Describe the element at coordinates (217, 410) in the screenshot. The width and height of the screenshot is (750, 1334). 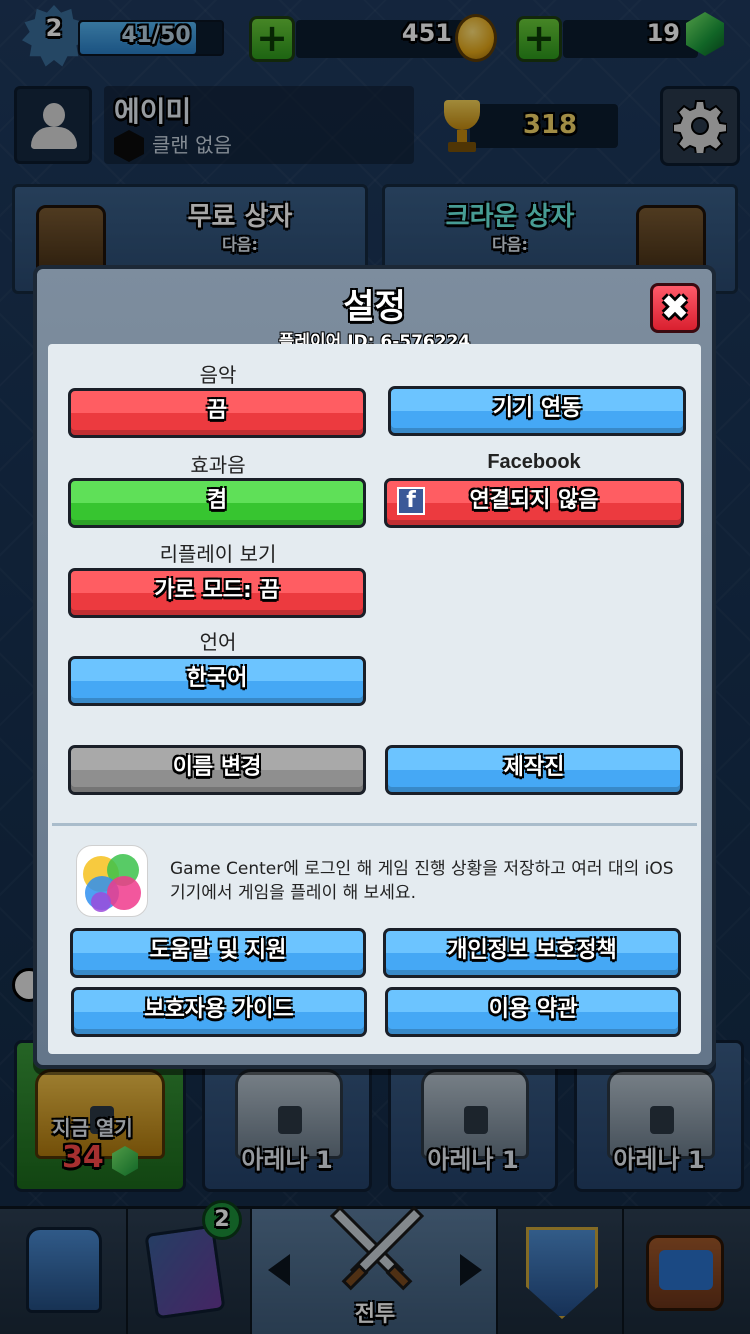
I see `music-toggle-value: 끔` at that location.